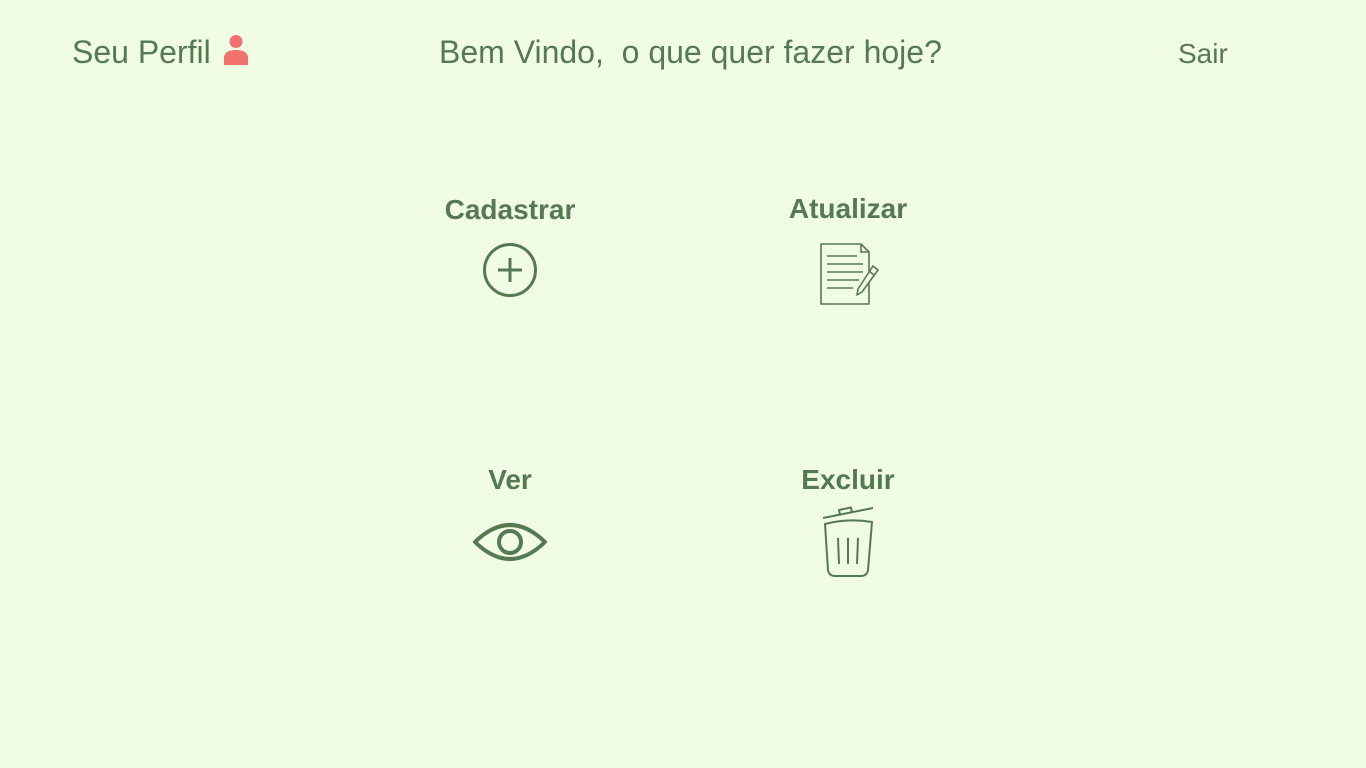 This screenshot has width=1366, height=768. What do you see at coordinates (848, 541) in the screenshot?
I see `trash-icon` at bounding box center [848, 541].